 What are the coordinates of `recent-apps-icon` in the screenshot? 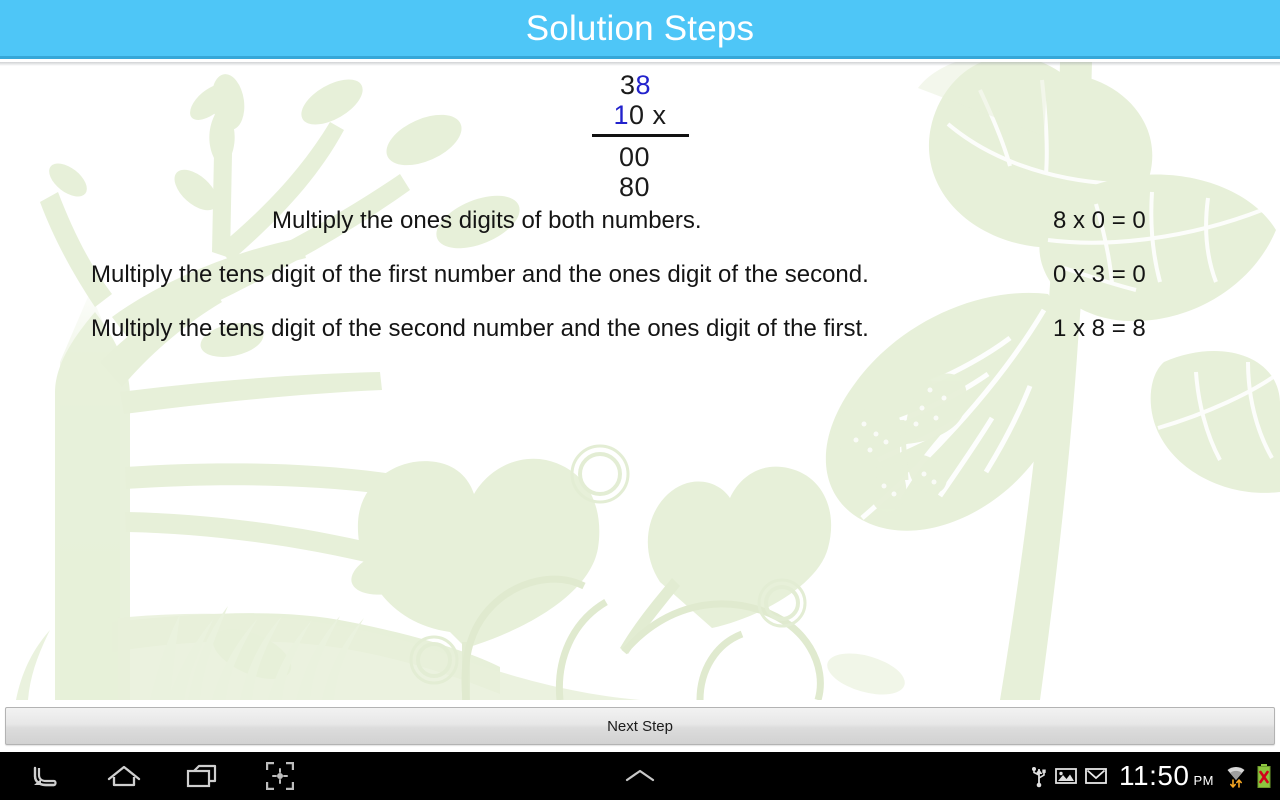 It's located at (202, 776).